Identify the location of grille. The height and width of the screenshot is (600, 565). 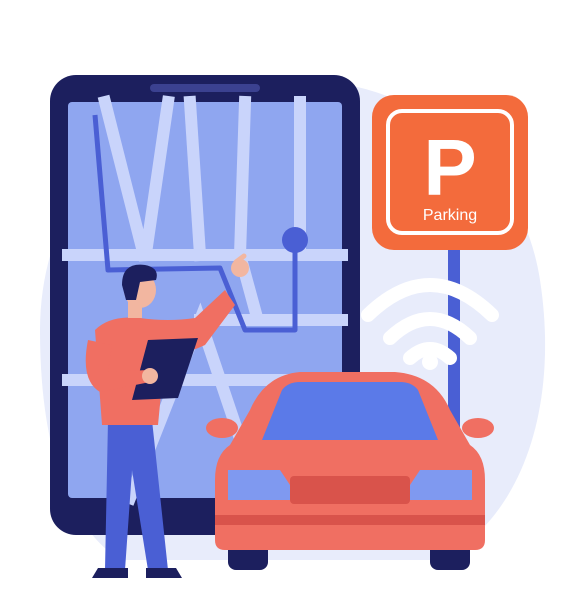
(350, 490).